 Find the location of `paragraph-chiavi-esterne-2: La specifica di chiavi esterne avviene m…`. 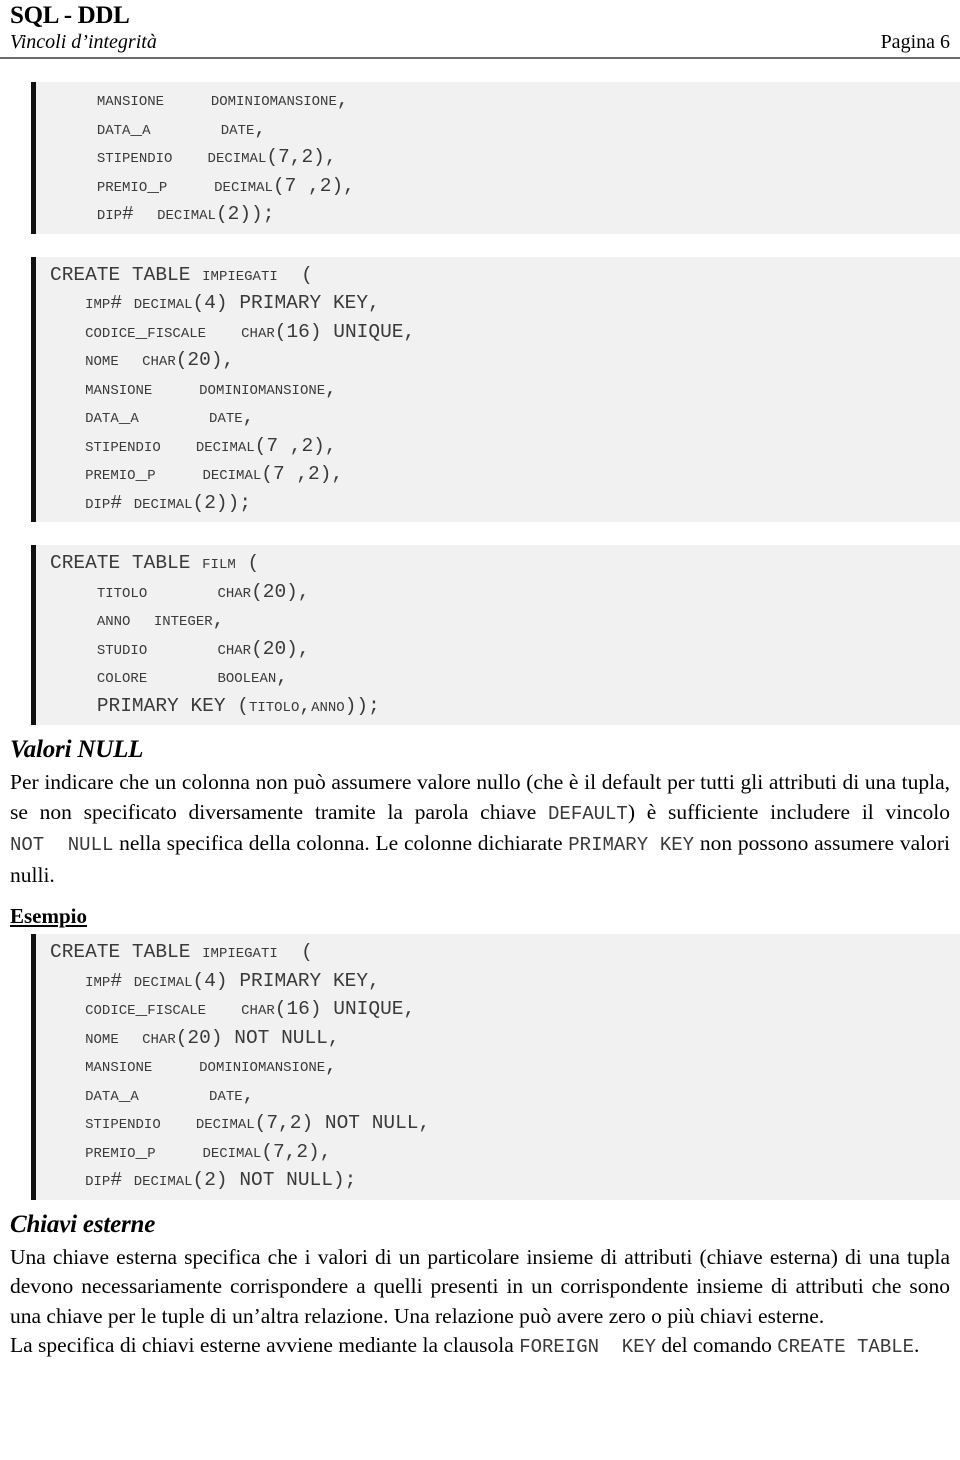

paragraph-chiavi-esterne-2: La specifica di chiavi esterne avviene m… is located at coordinates (480, 1347).